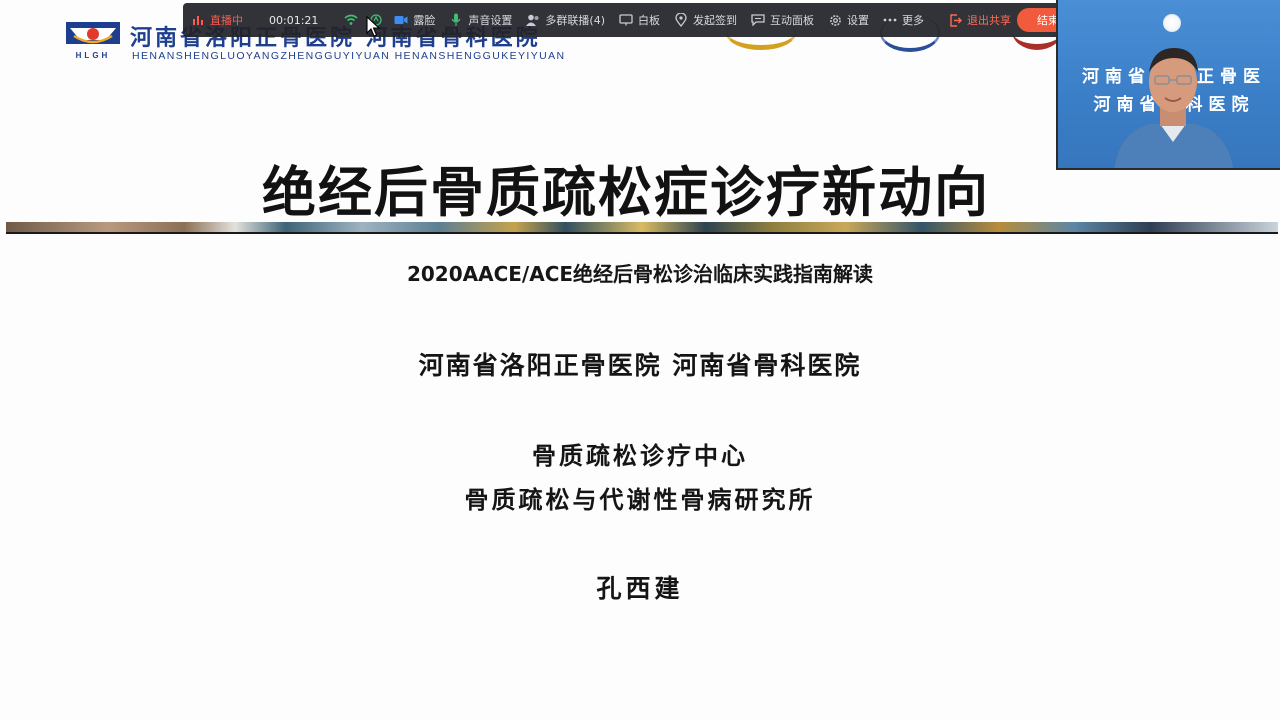 The width and height of the screenshot is (1280, 720). Describe the element at coordinates (913, 20) in the screenshot. I see `more-label: 更多` at that location.